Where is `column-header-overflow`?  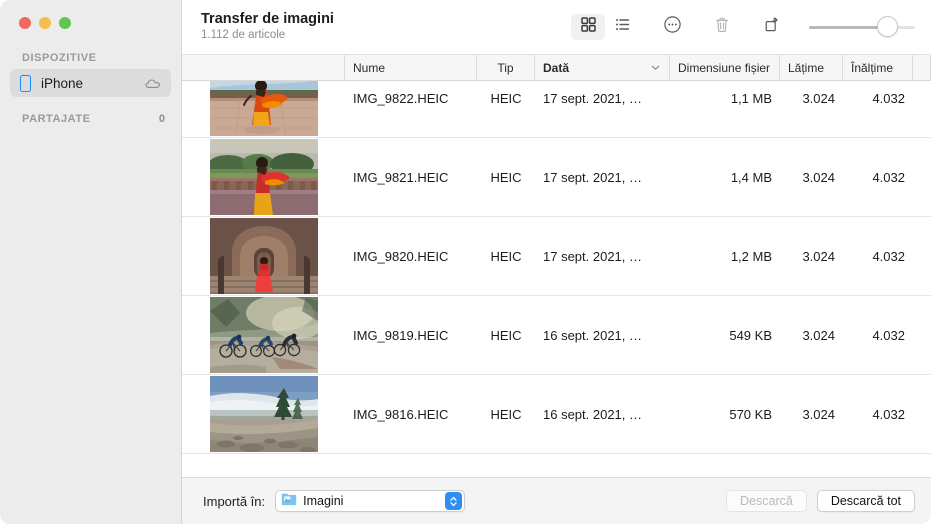 column-header-overflow is located at coordinates (922, 67).